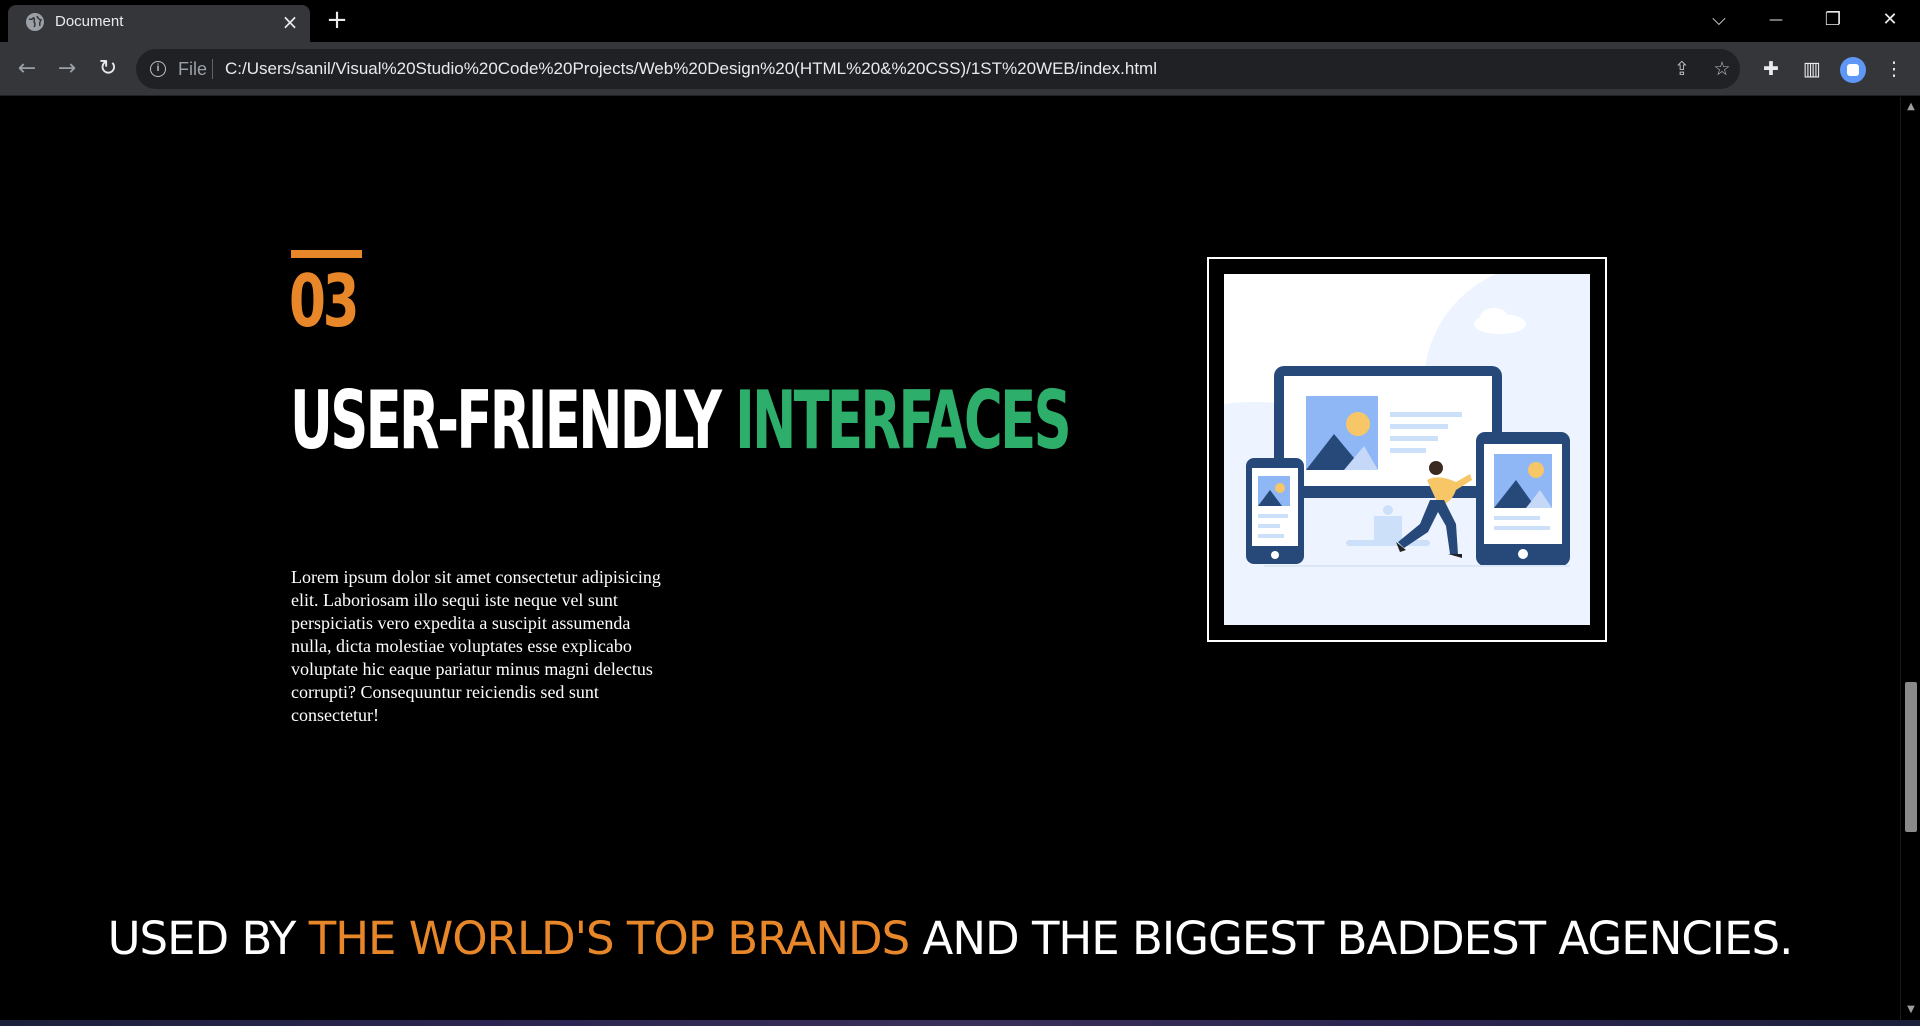 The width and height of the screenshot is (1920, 1026). I want to click on brands-text-part2: AND THE BIGGEST BADDEST AGENCIES., so click(1351, 938).